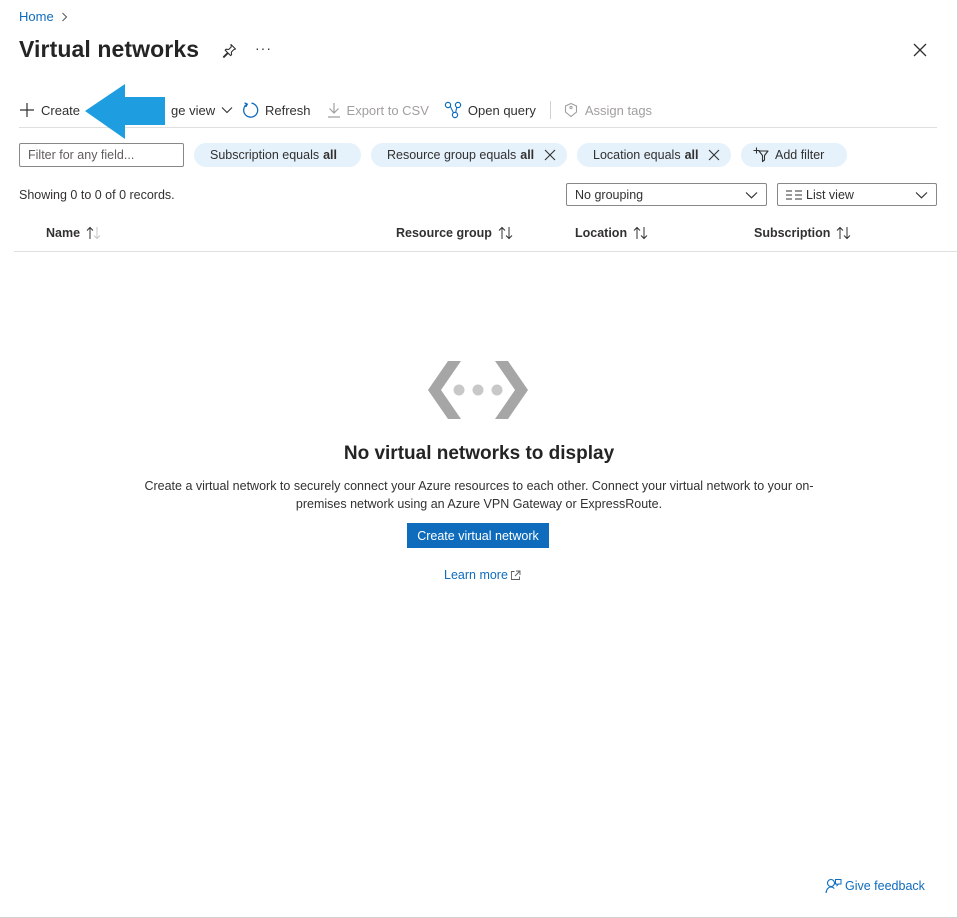 This screenshot has width=958, height=918. Describe the element at coordinates (125, 111) in the screenshot. I see `arrow-annotation-icon` at that location.